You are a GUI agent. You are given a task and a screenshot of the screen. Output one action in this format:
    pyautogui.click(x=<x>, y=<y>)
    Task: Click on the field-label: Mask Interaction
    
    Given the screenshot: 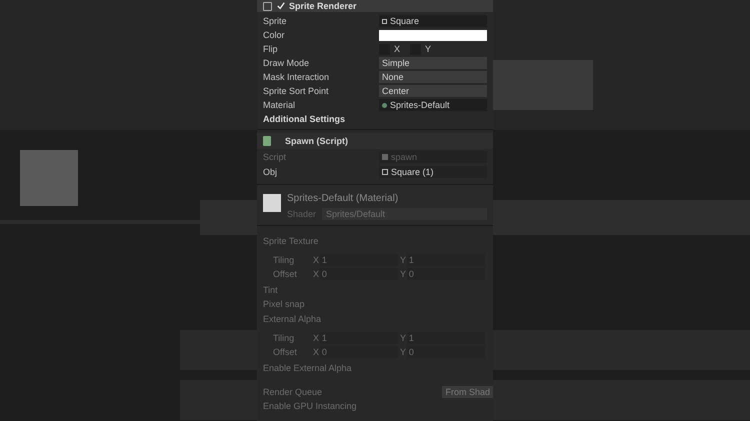 What is the action you would take?
    pyautogui.click(x=296, y=77)
    